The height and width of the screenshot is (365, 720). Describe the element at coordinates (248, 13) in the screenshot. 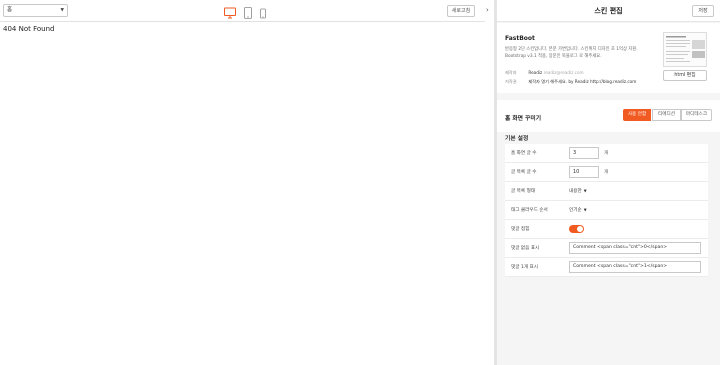

I see `tablet-view-icon` at that location.